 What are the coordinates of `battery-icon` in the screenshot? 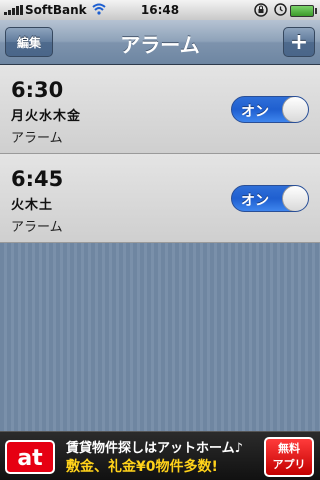 It's located at (303, 11).